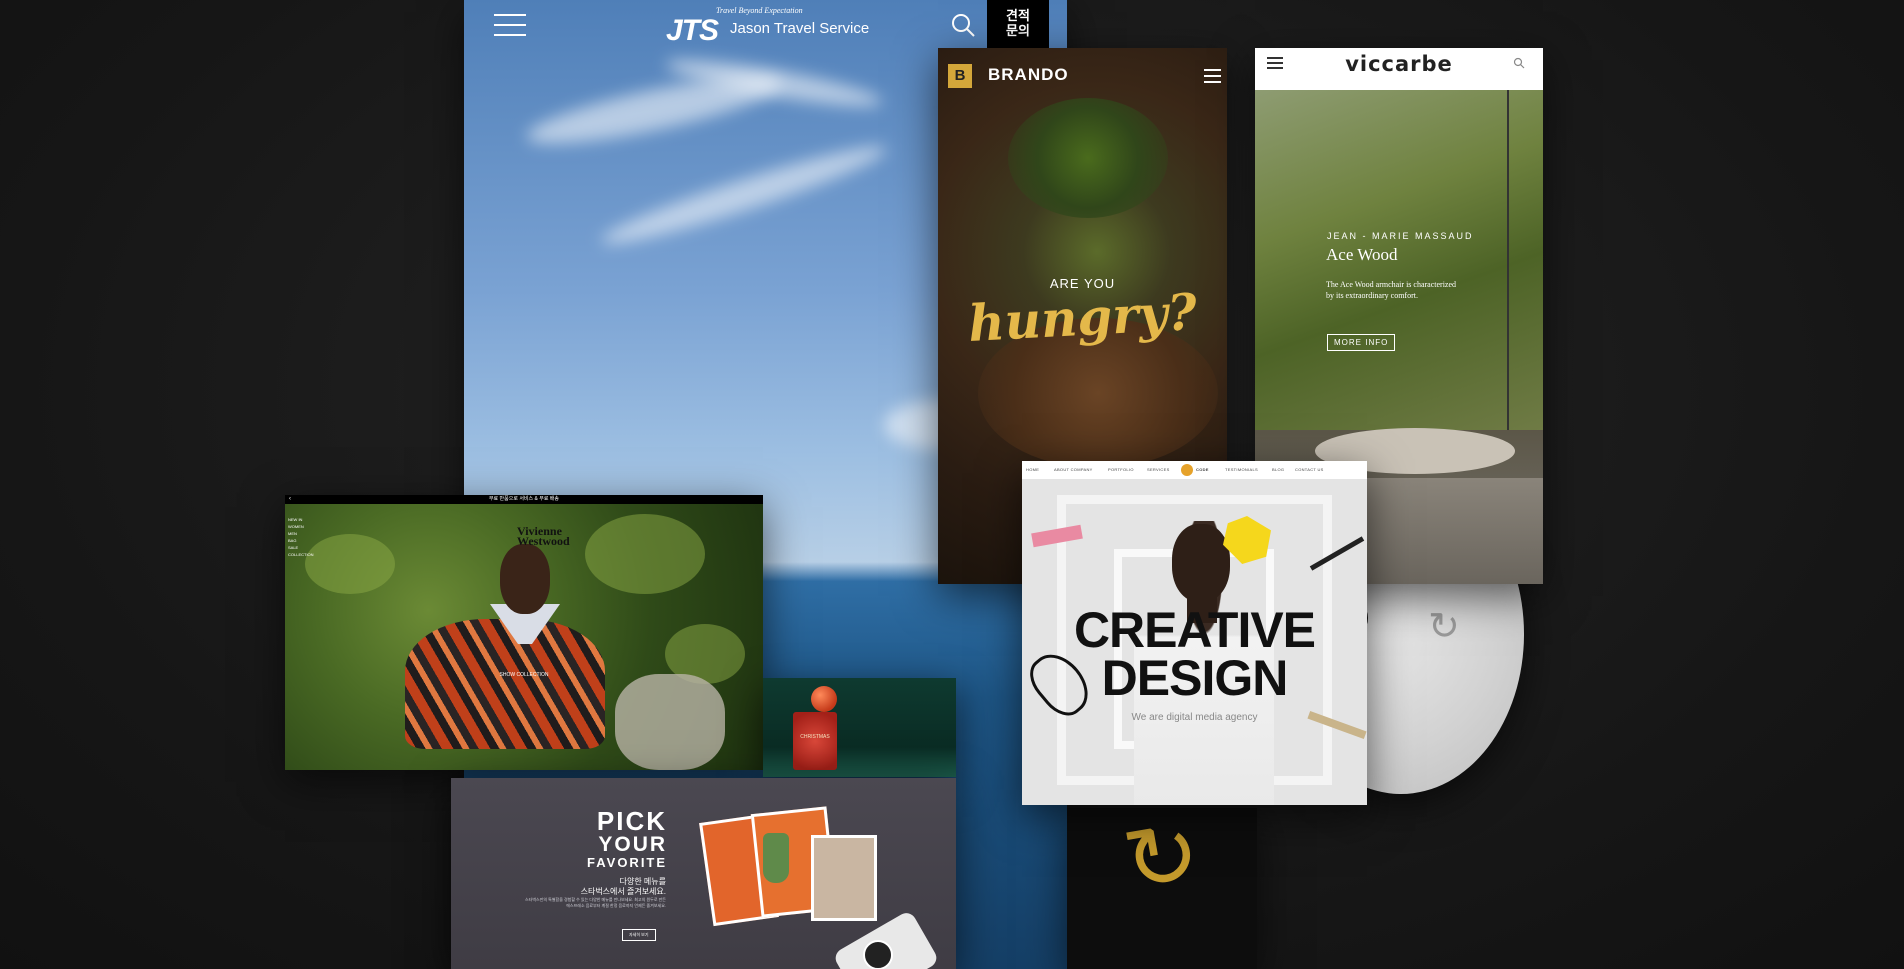 The width and height of the screenshot is (1904, 969). Describe the element at coordinates (632, 821) in the screenshot. I see `heading-line1: PICK` at that location.